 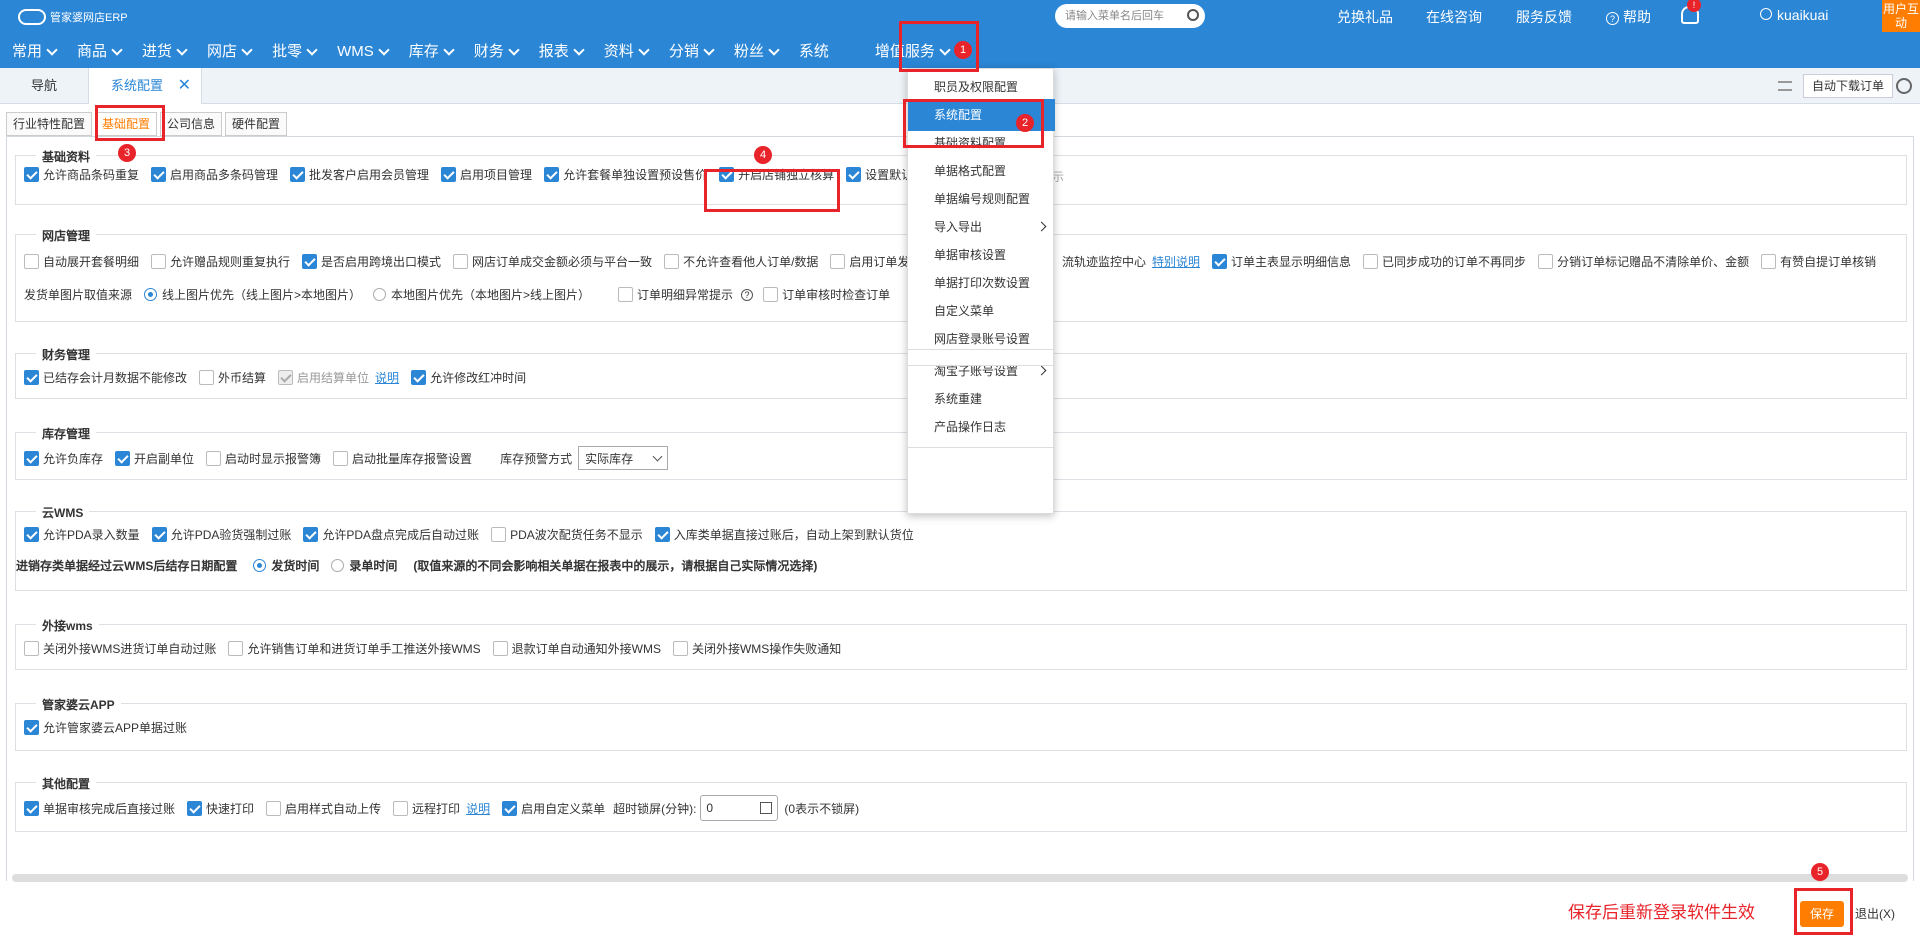 I want to click on lock-screen-input: 0, so click(x=739, y=808).